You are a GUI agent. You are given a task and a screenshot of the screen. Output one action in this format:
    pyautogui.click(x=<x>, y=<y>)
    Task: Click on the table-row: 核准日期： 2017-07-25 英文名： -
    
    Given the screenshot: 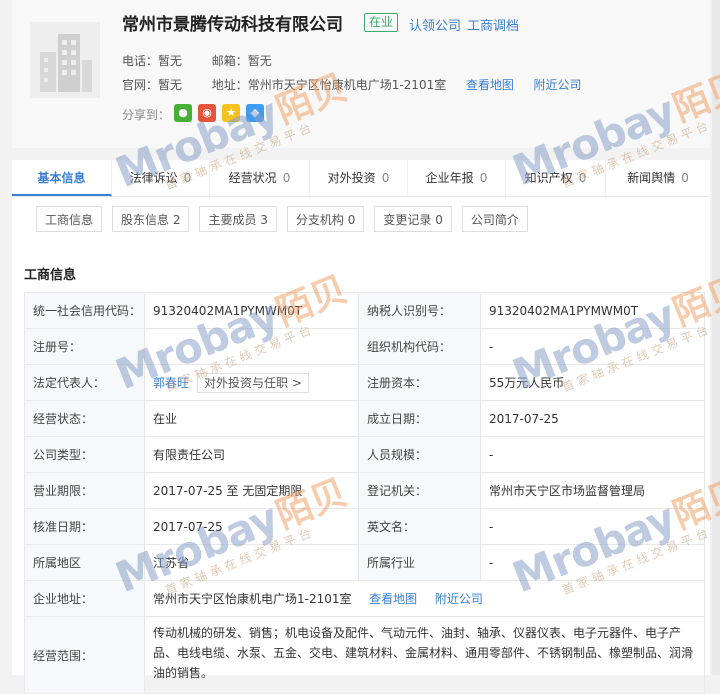 What is the action you would take?
    pyautogui.click(x=364, y=526)
    